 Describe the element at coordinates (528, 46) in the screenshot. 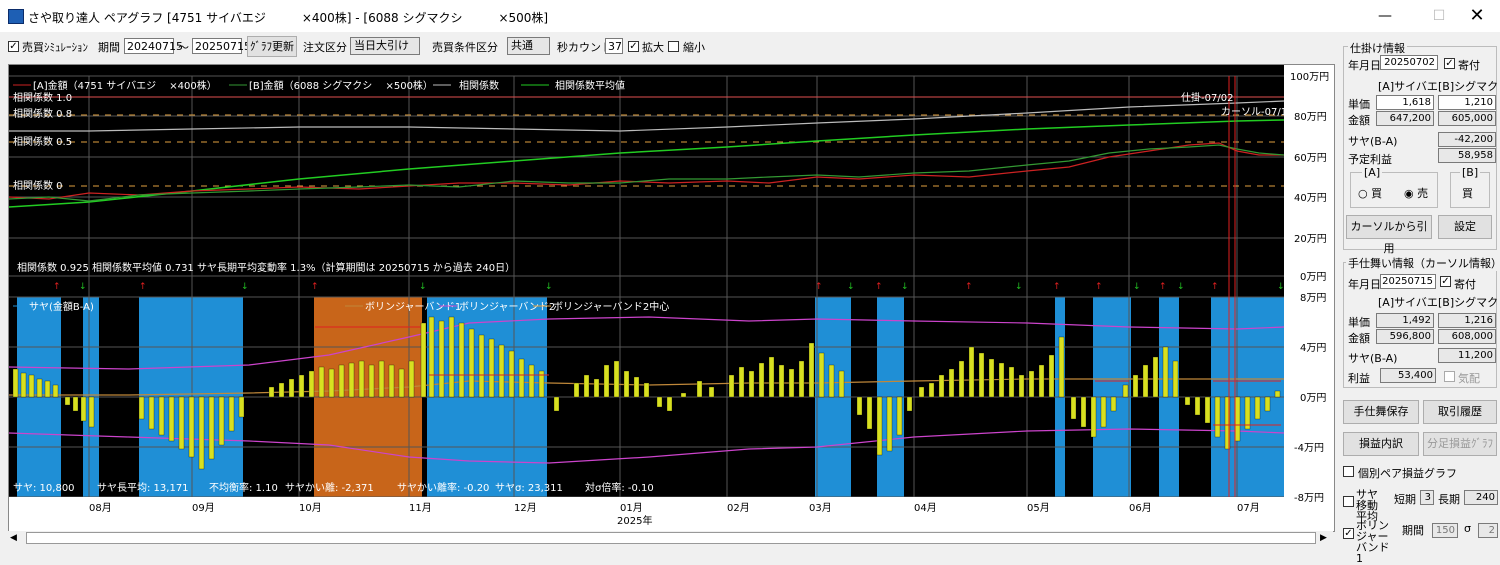

I see `sell-cond-select: 共通` at that location.